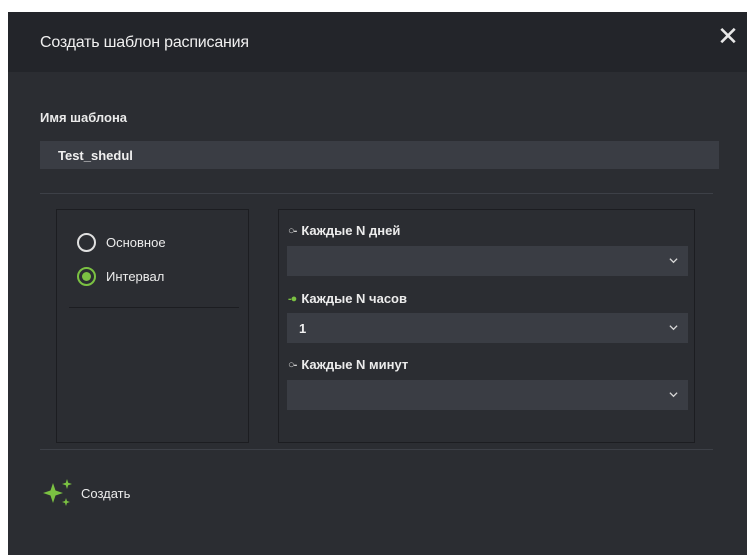  I want to click on create-button: Создать, so click(85, 493).